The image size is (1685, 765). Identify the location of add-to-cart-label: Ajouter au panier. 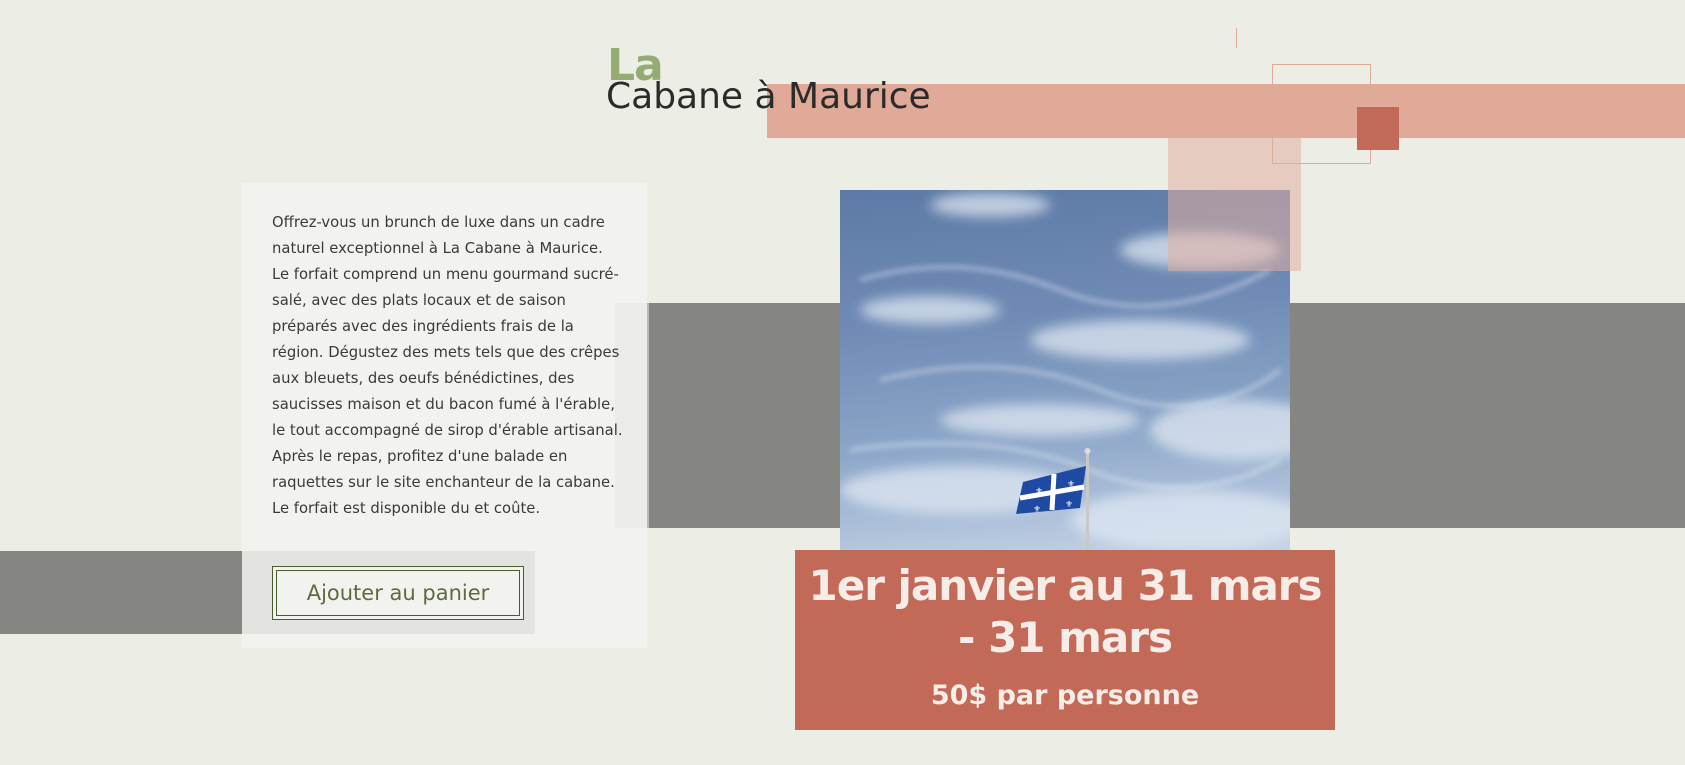
(398, 593).